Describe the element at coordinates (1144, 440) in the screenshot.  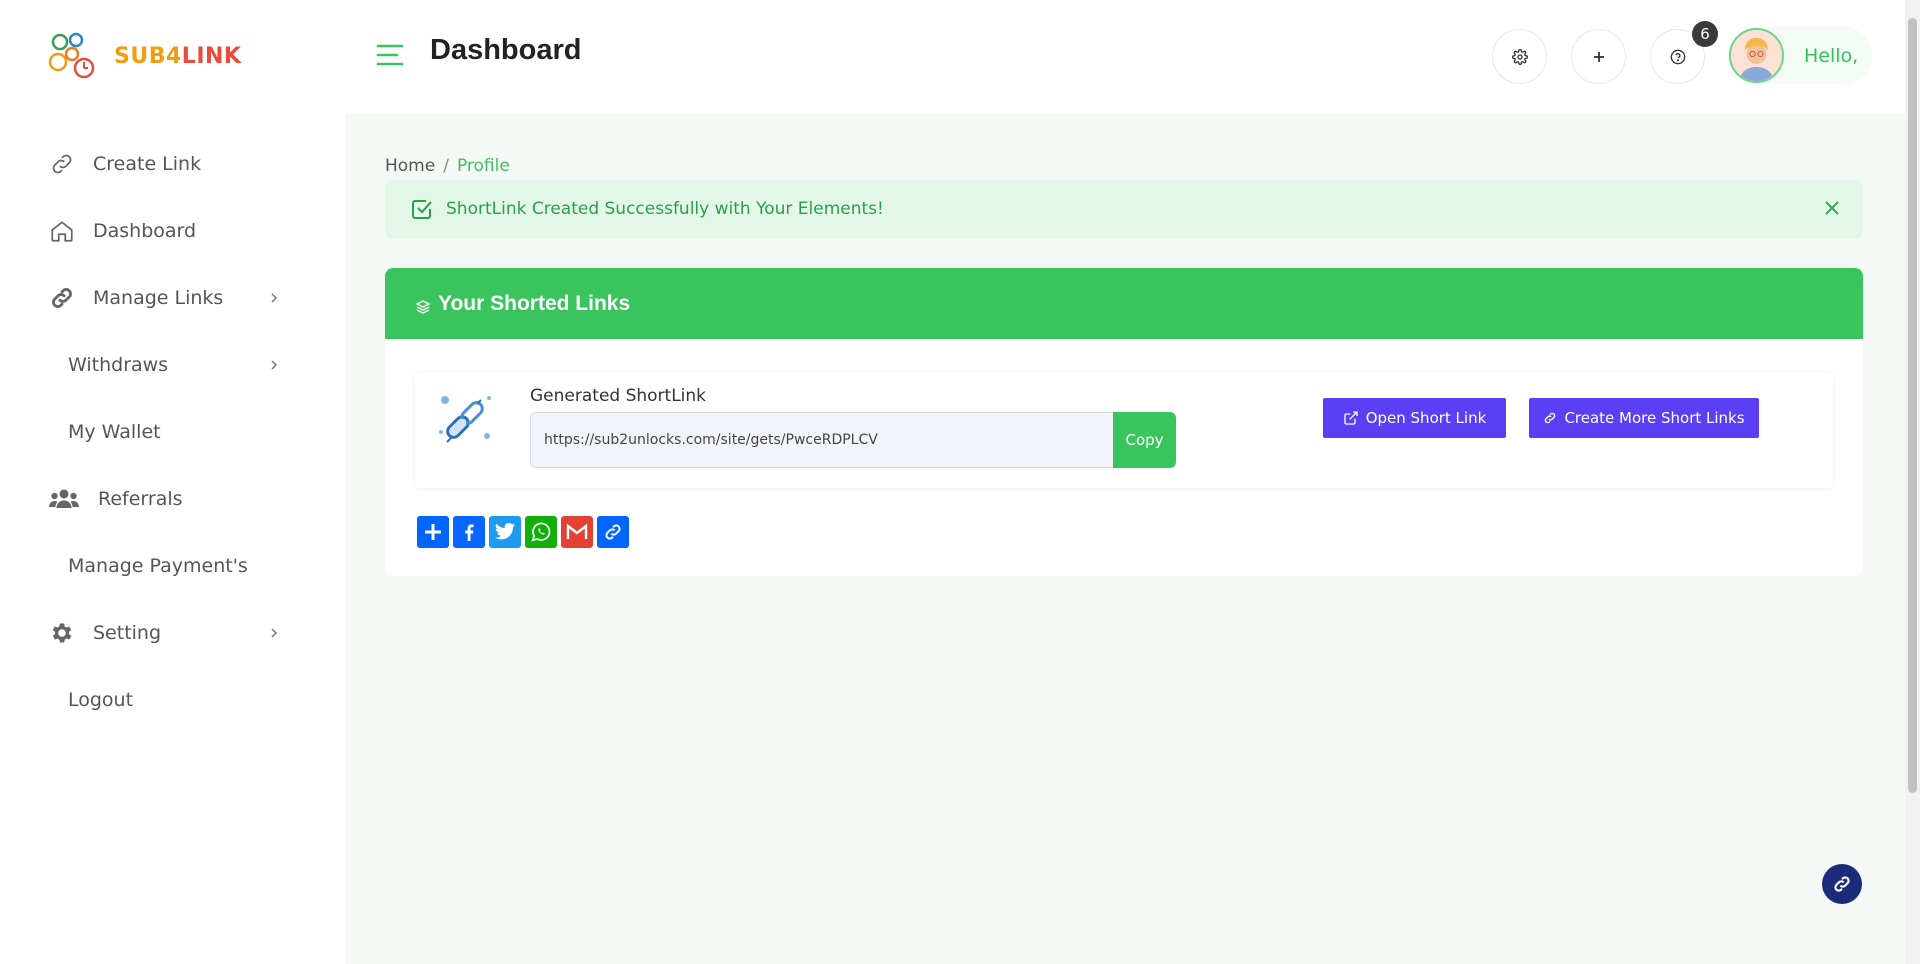
I see `copy-button: Copy` at that location.